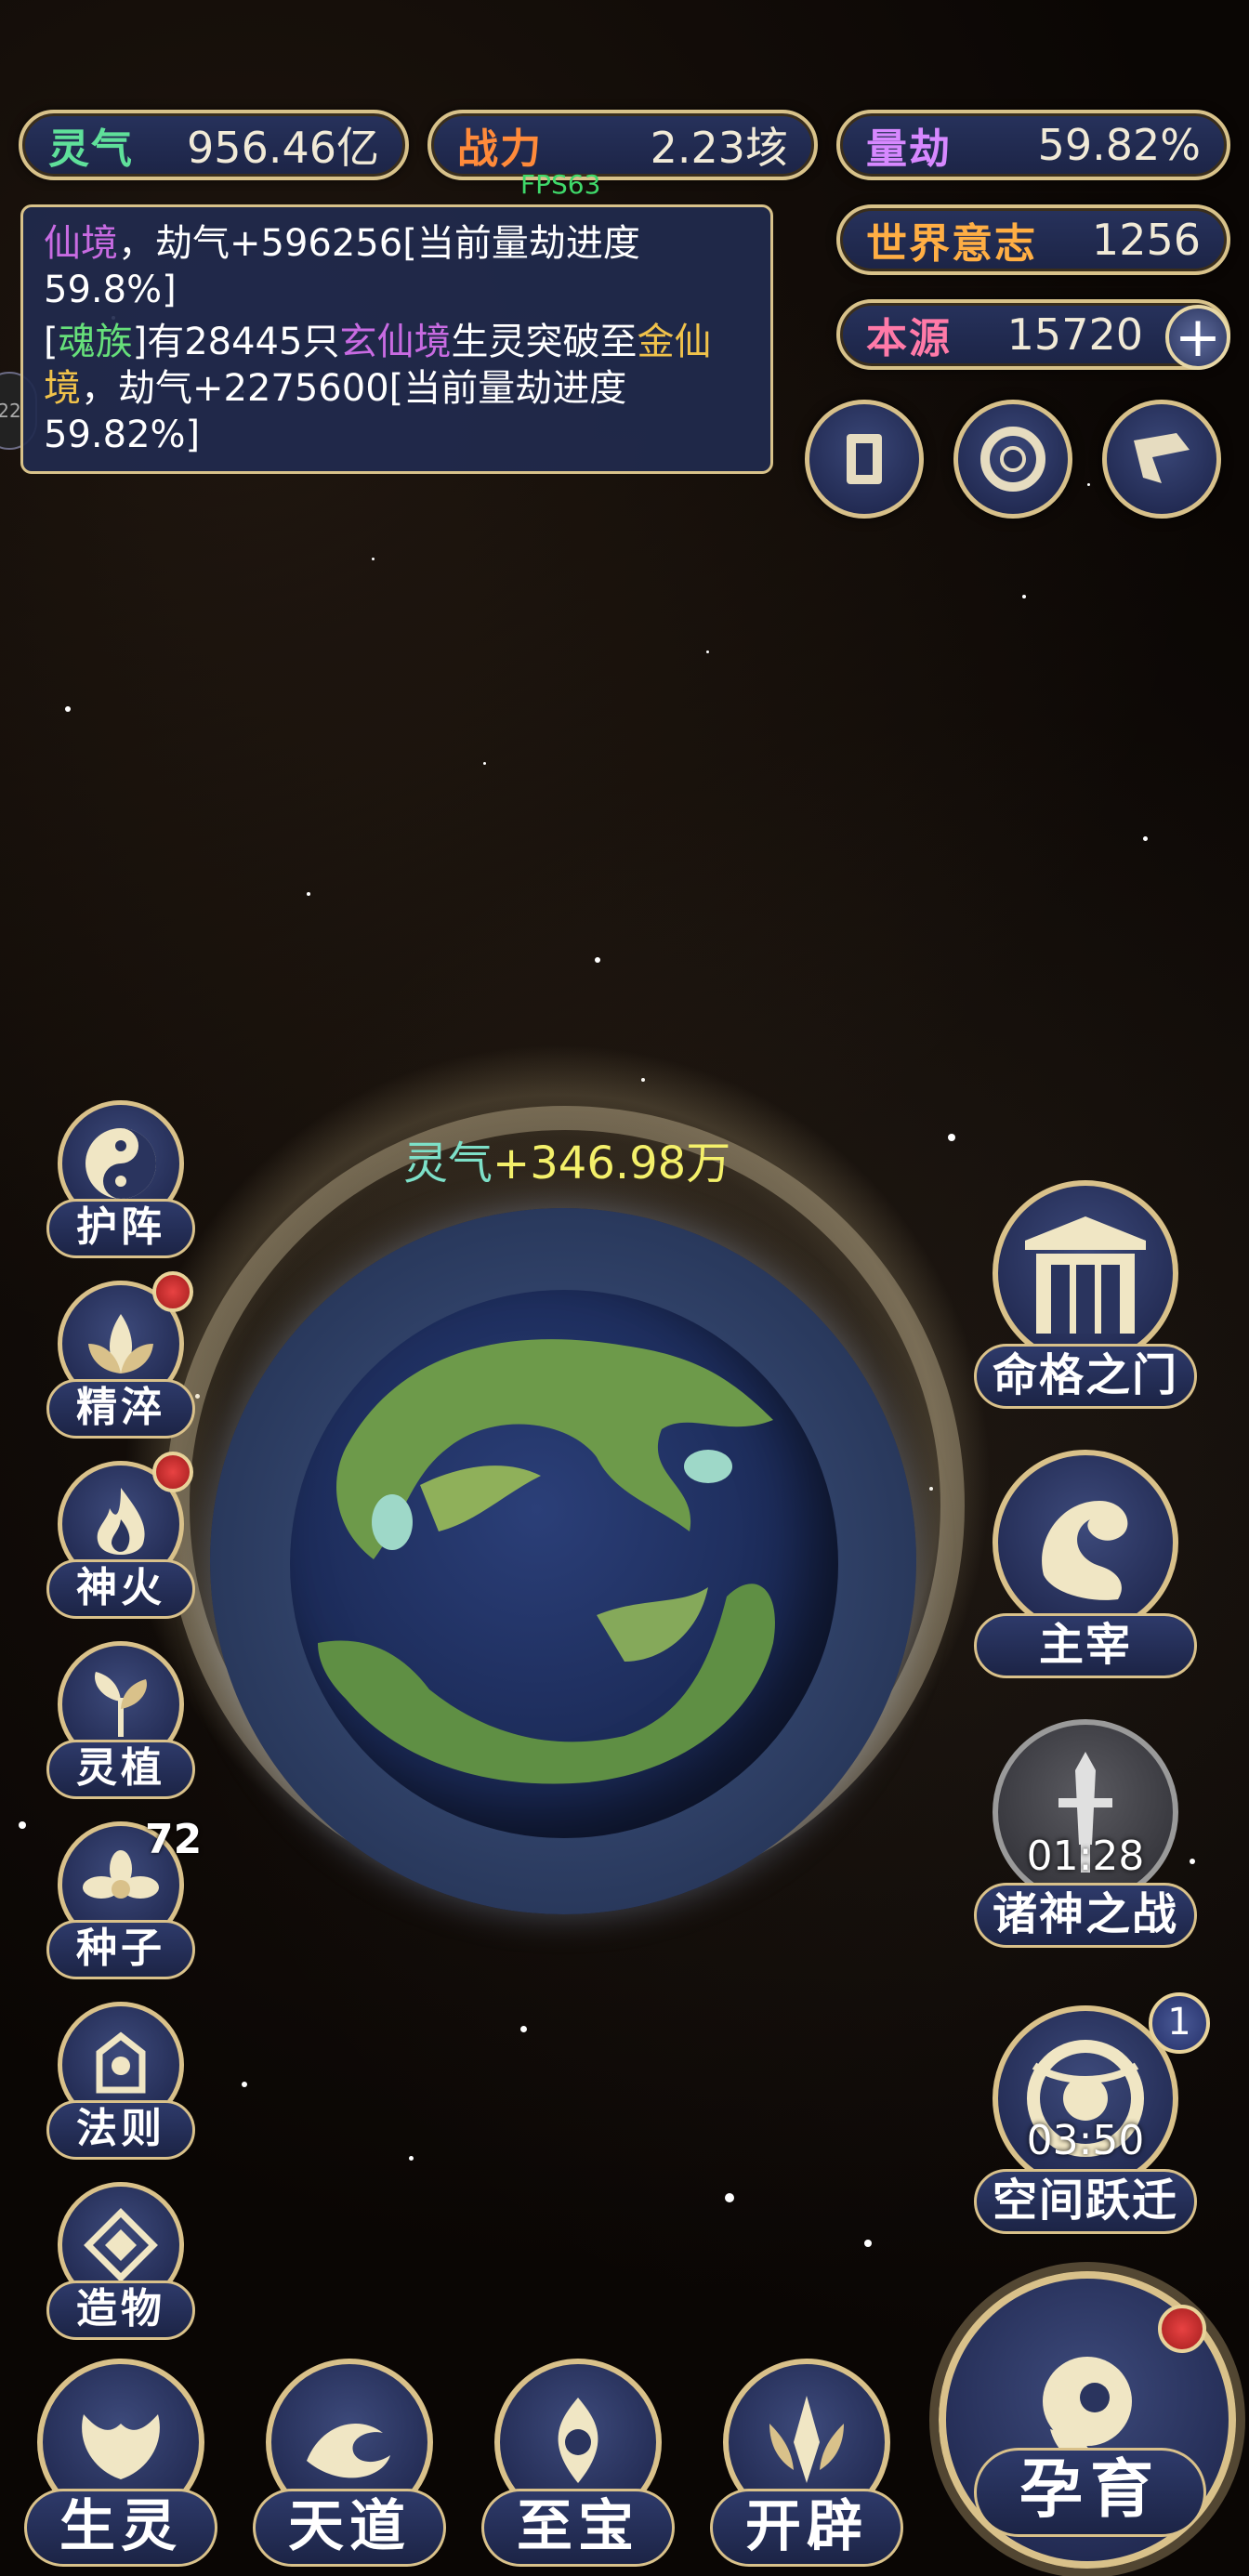  Describe the element at coordinates (909, 338) in the screenshot. I see `benyuan-label: 本源` at that location.